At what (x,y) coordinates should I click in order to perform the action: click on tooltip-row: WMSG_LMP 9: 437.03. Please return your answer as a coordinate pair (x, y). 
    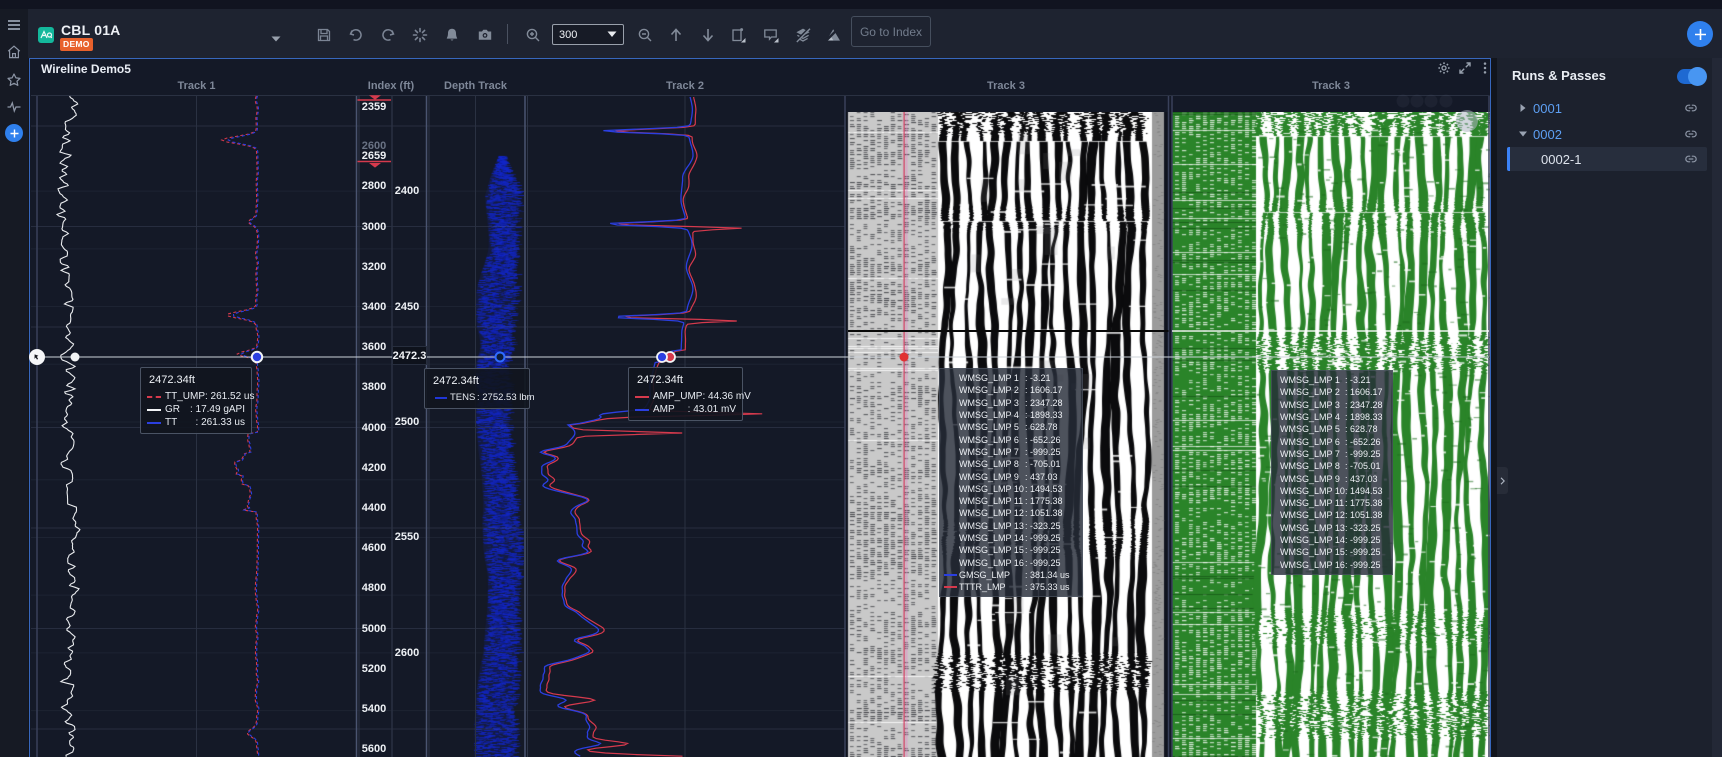
    Looking at the image, I should click on (1334, 478).